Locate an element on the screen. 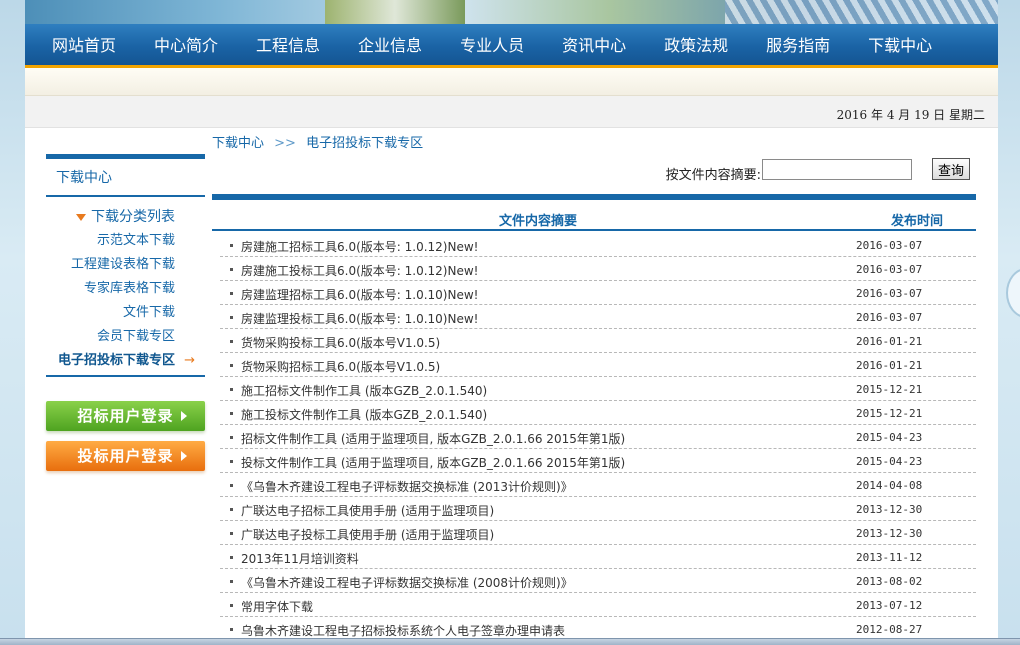 The image size is (1020, 645). breadcrumb-downloads: 下载中心 is located at coordinates (238, 143).